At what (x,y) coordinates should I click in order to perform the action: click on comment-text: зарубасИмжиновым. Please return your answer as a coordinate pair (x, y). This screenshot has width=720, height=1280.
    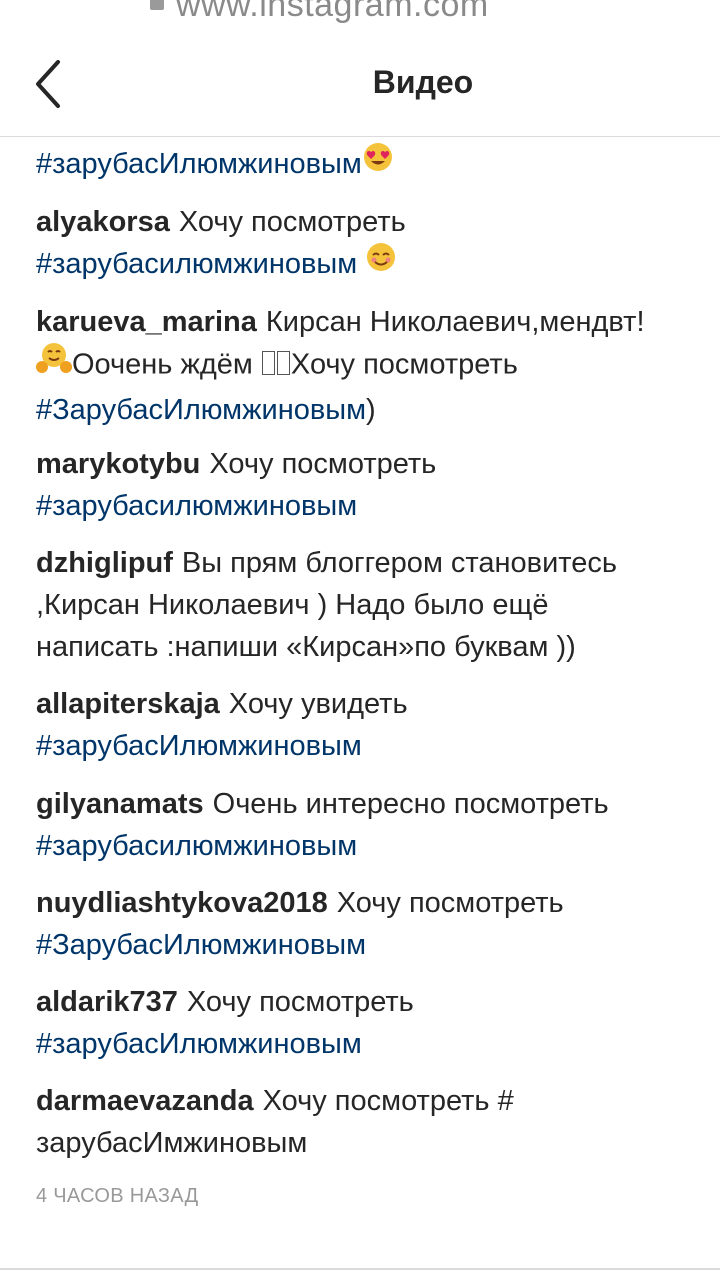
    Looking at the image, I should click on (172, 1143).